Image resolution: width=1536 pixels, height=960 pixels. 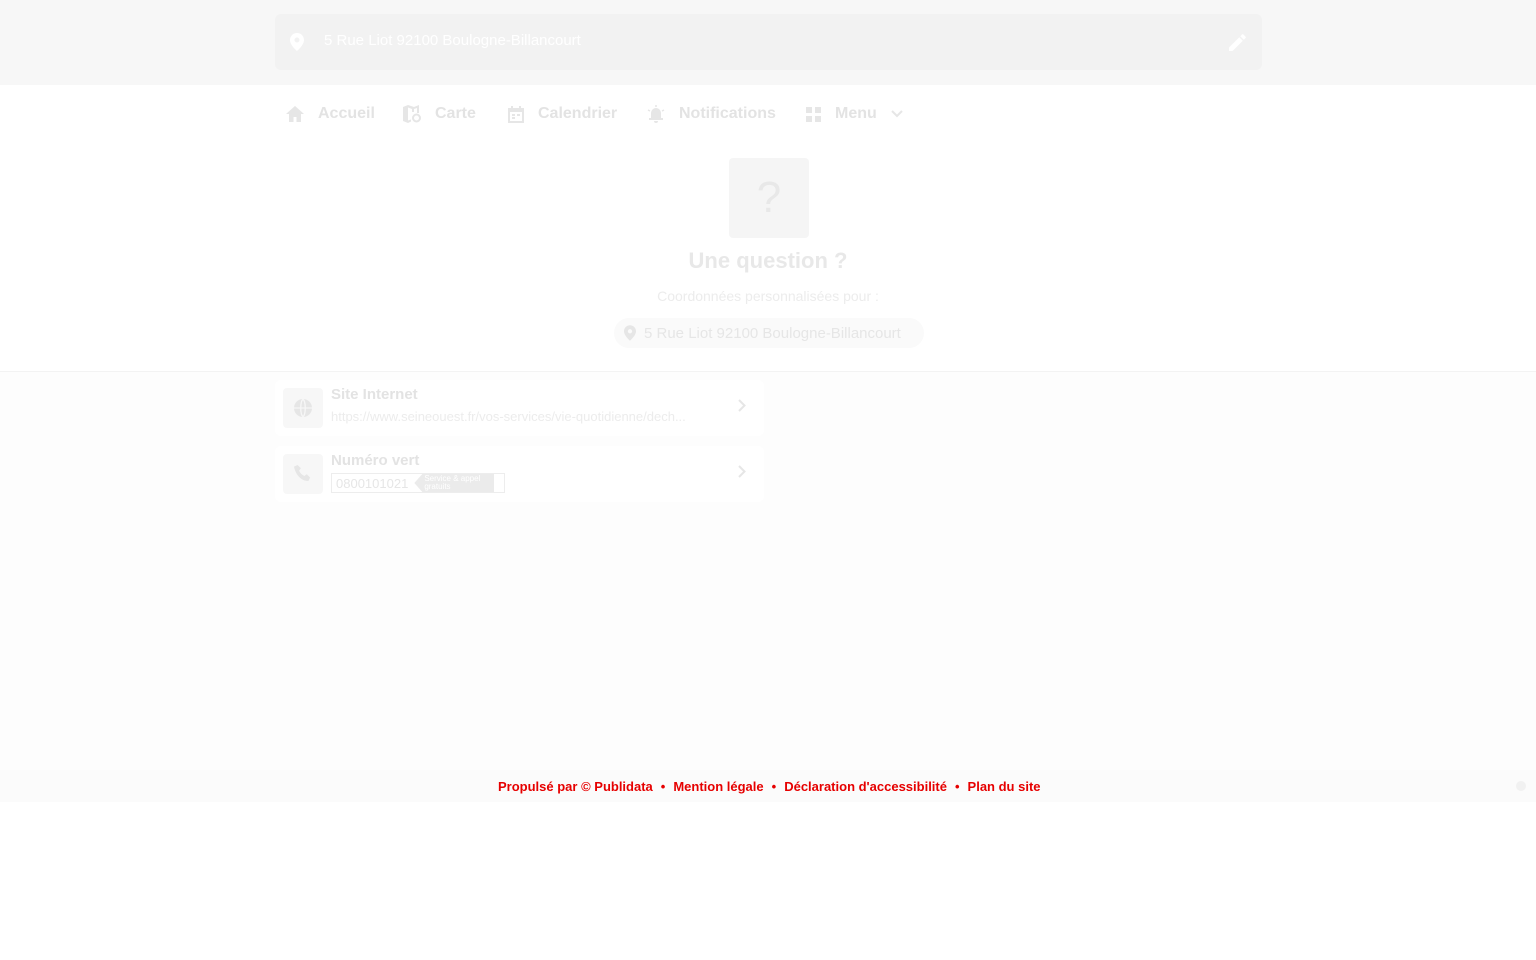 I want to click on nav-item-notifications: Notifications, so click(x=711, y=114).